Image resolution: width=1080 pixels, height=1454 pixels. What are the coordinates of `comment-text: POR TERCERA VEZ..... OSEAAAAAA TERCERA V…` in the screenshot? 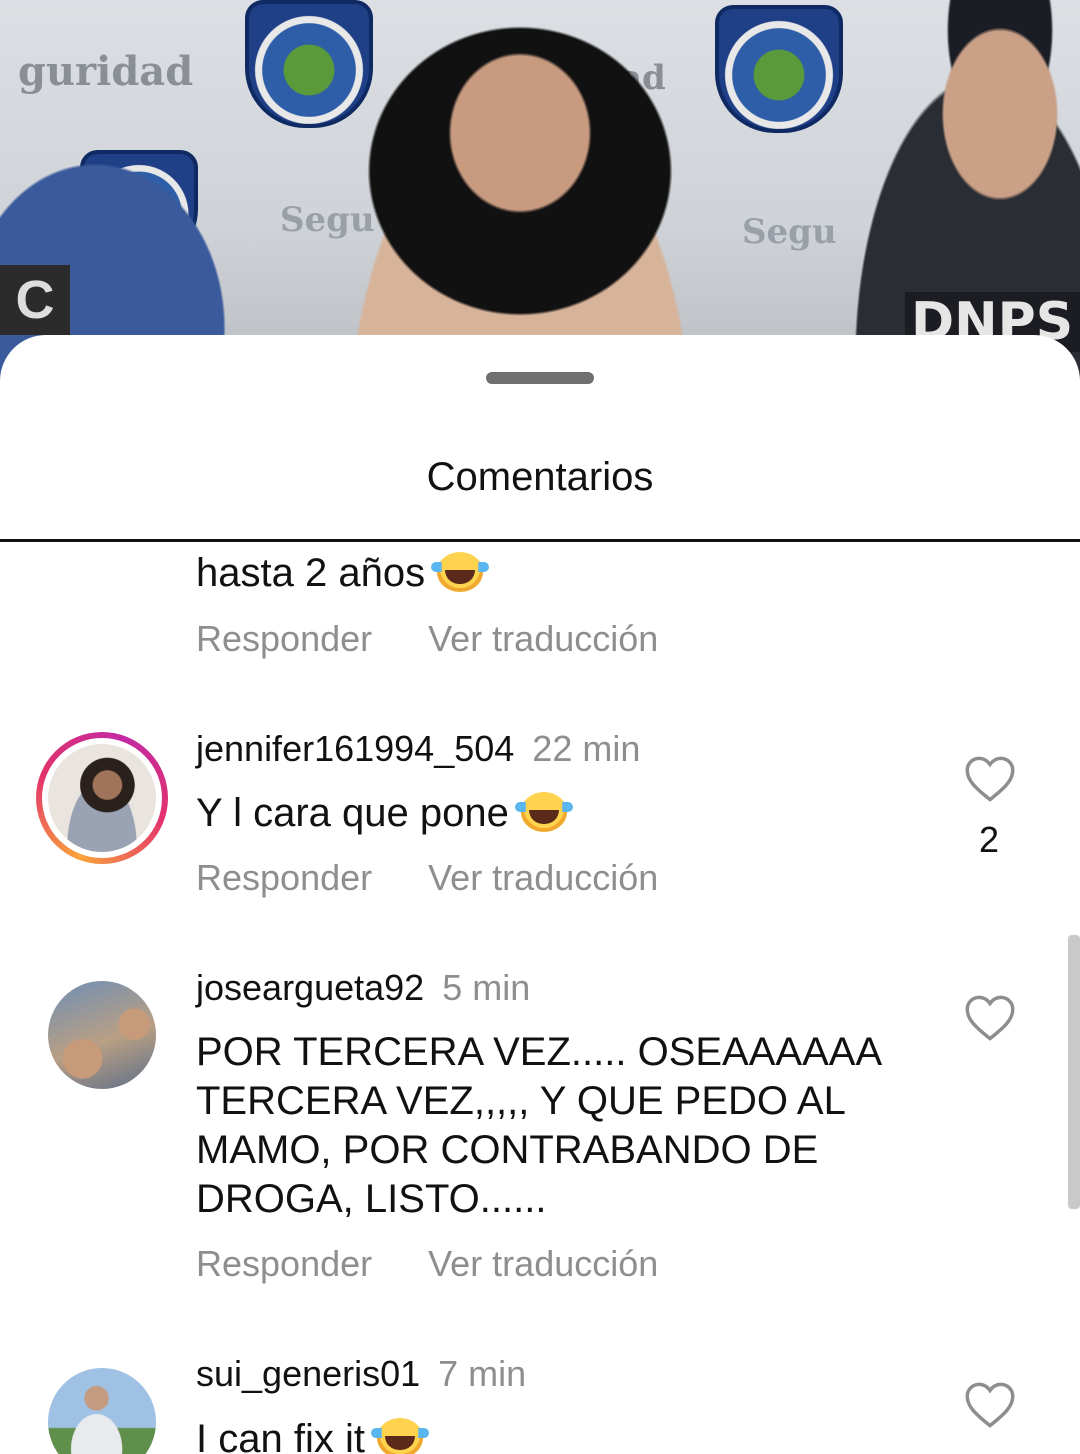 It's located at (538, 1125).